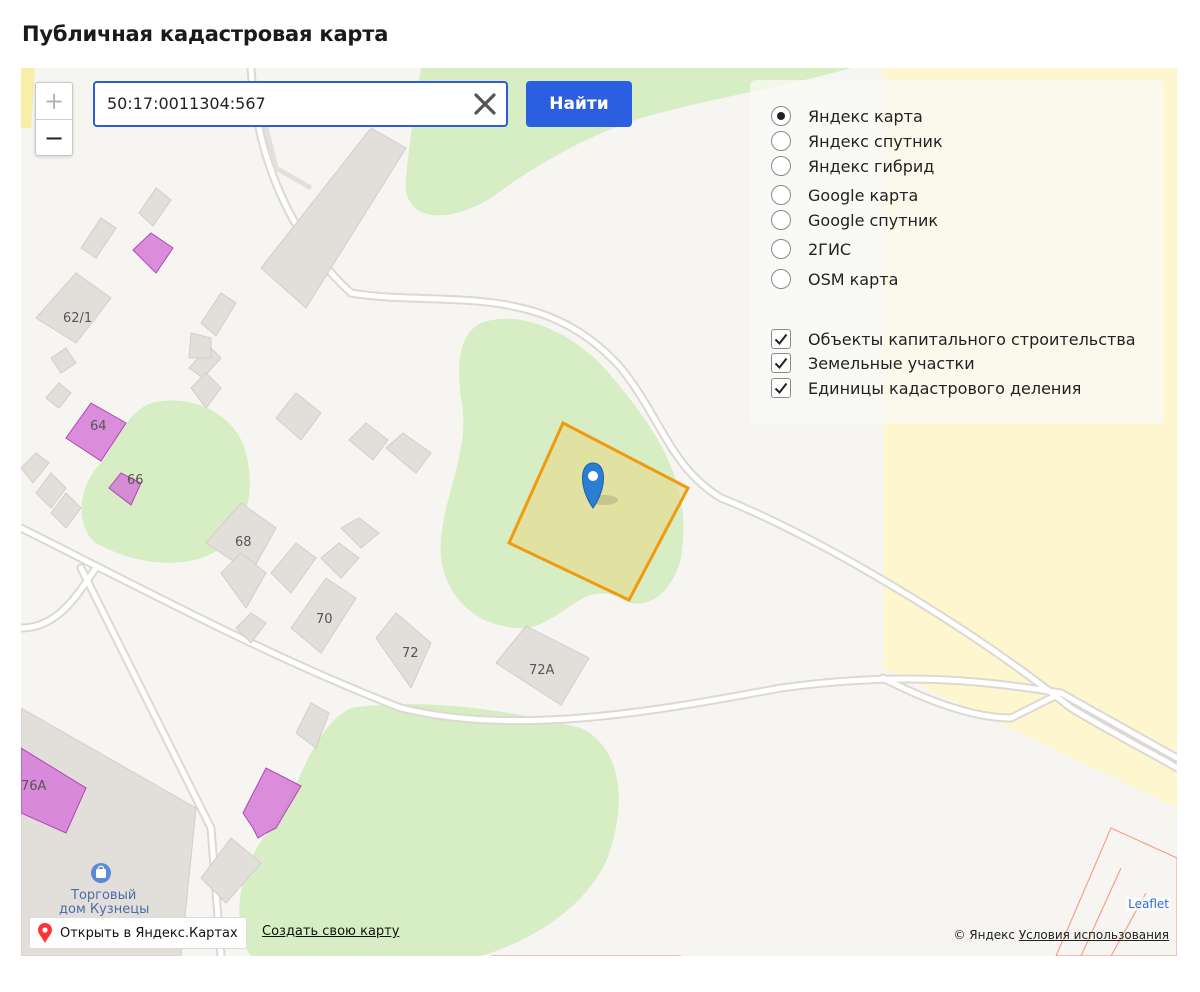  Describe the element at coordinates (945, 388) in the screenshot. I see `overlay-label: Единицы кадастрового деления` at that location.